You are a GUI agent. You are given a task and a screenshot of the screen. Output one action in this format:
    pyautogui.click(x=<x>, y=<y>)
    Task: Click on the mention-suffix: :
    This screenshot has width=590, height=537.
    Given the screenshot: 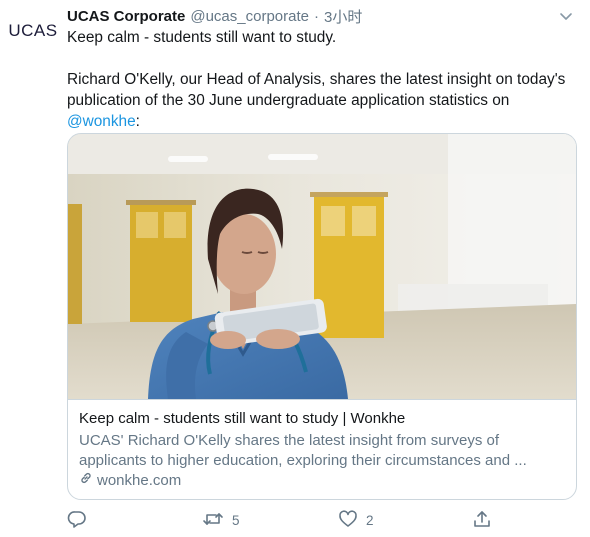 What is the action you would take?
    pyautogui.click(x=137, y=121)
    